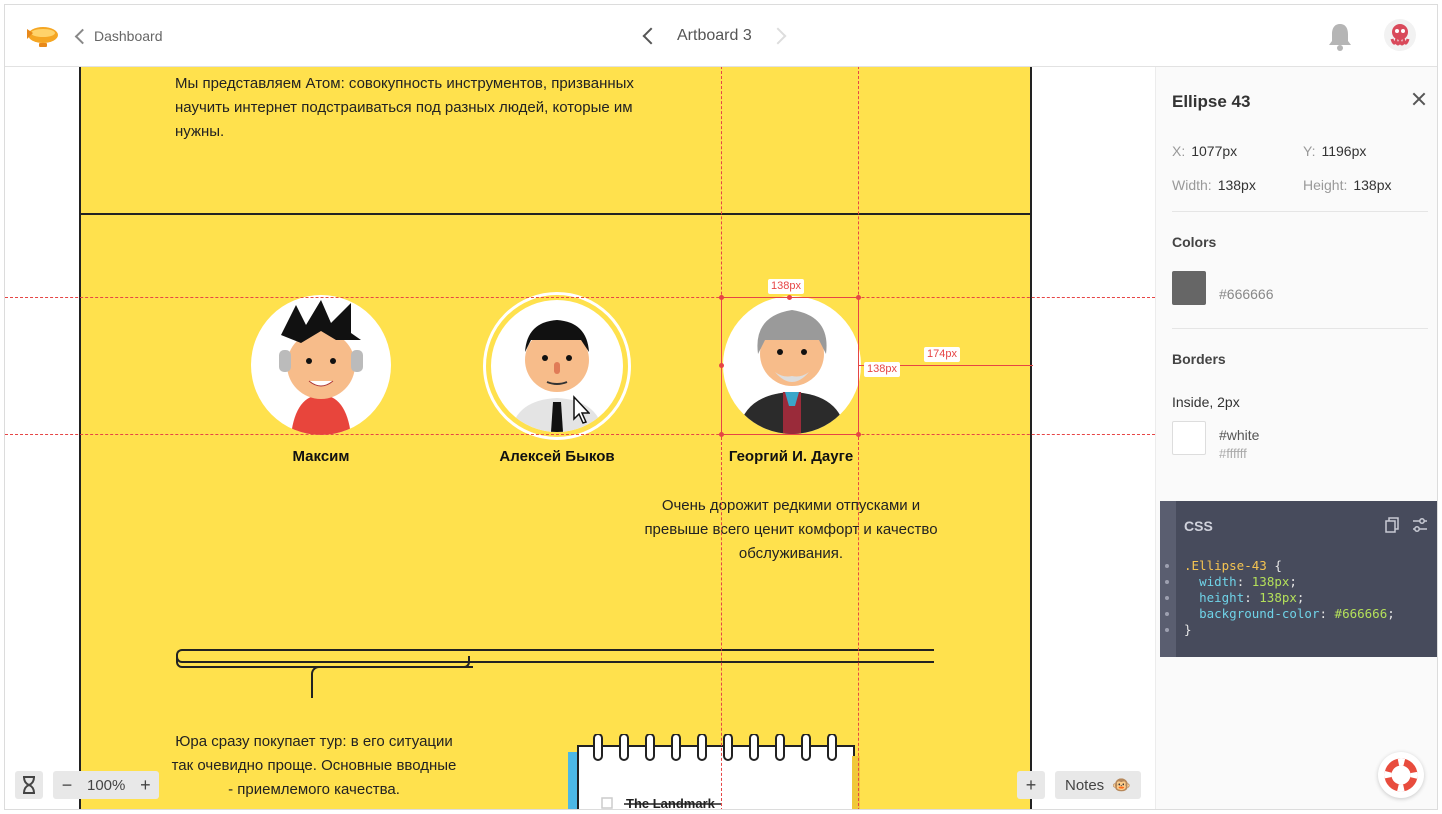 The image size is (1442, 814). What do you see at coordinates (1340, 37) in the screenshot?
I see `bell-icon` at bounding box center [1340, 37].